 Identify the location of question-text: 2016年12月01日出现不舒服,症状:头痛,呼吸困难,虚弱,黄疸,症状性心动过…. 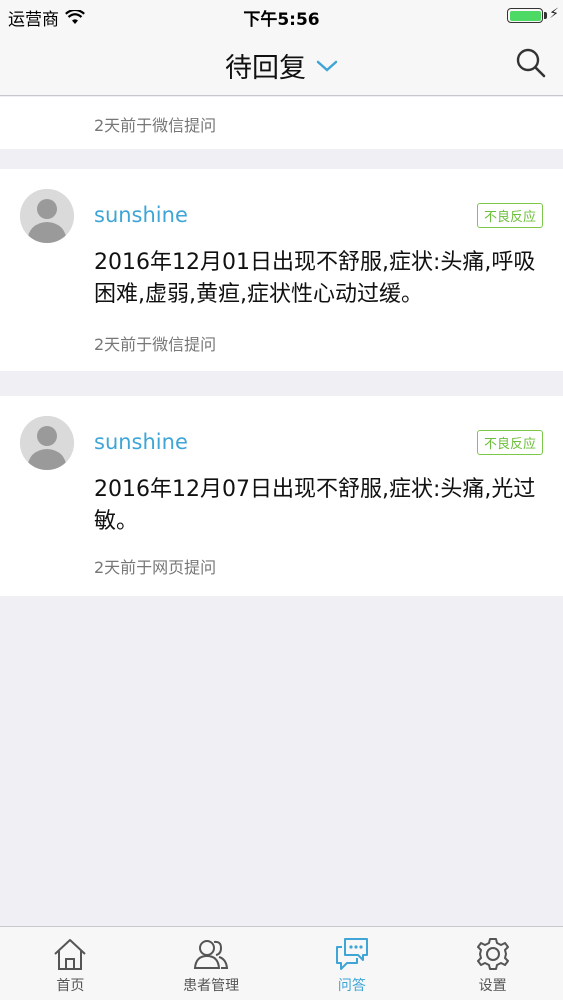
(315, 278).